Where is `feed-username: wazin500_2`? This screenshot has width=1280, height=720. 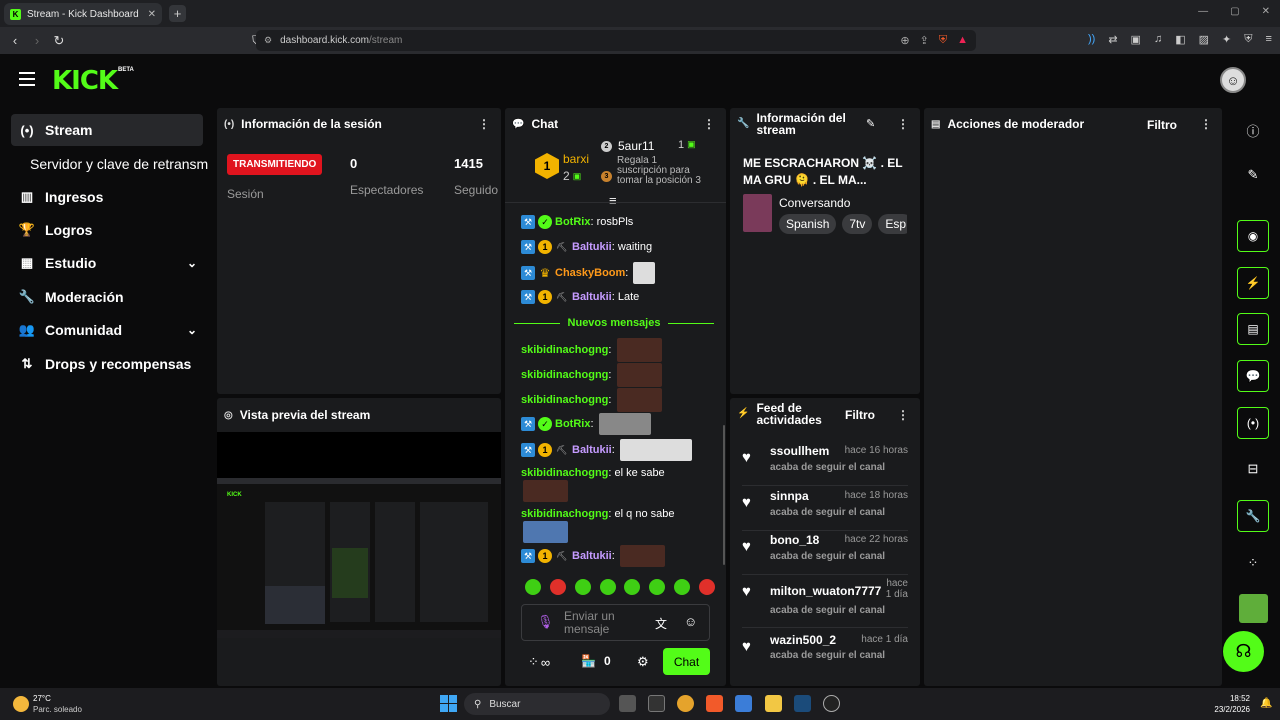 feed-username: wazin500_2 is located at coordinates (803, 640).